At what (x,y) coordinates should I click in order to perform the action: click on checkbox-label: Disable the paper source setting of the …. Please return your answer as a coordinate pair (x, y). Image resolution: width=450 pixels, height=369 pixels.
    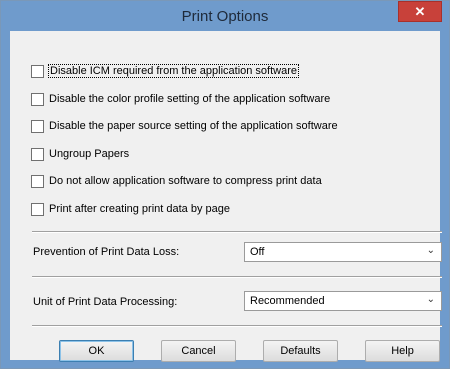
    Looking at the image, I should click on (193, 126).